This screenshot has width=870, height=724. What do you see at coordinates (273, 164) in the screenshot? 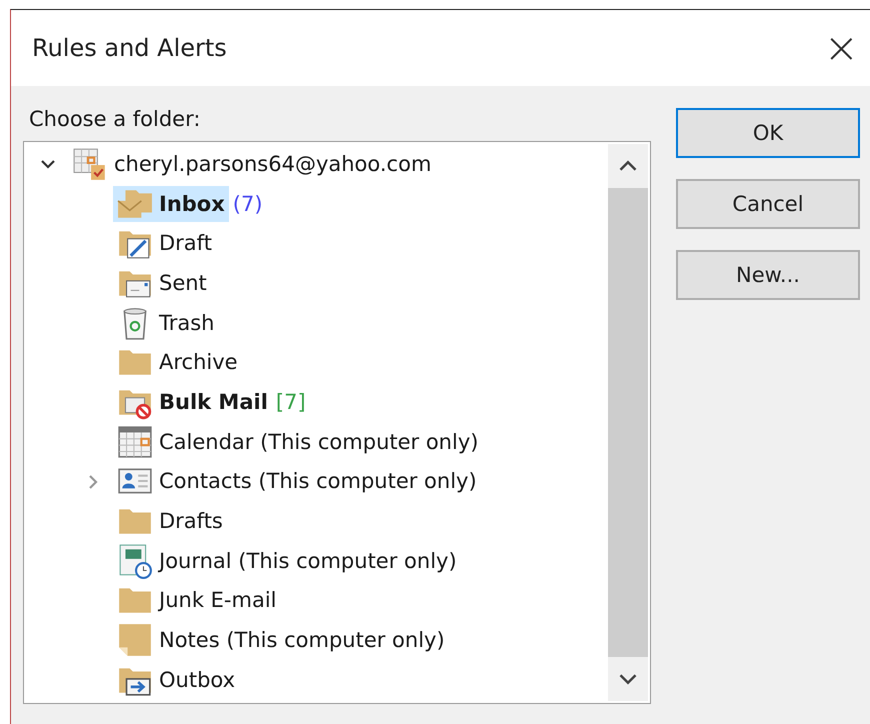
I see `folder-name: cheryl.parsons64@yahoo.com` at bounding box center [273, 164].